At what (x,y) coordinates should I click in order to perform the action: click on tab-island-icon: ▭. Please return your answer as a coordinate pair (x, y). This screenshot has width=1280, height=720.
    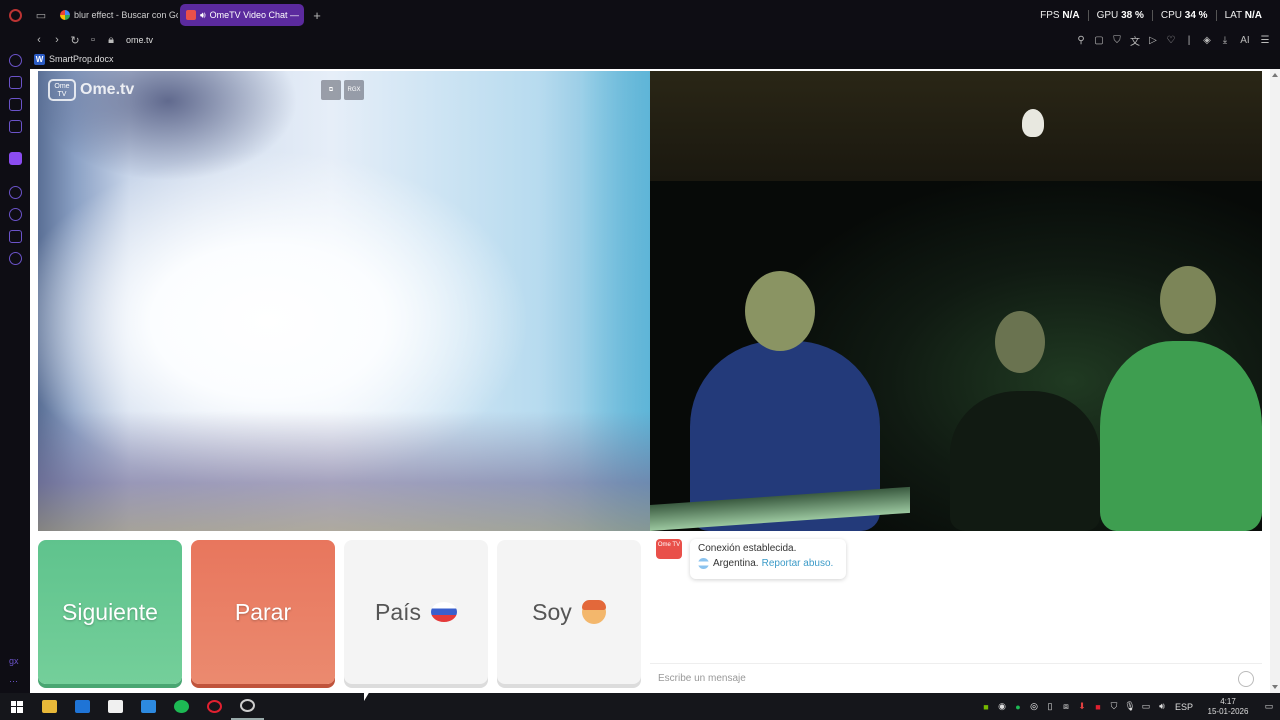
    Looking at the image, I should click on (41, 15).